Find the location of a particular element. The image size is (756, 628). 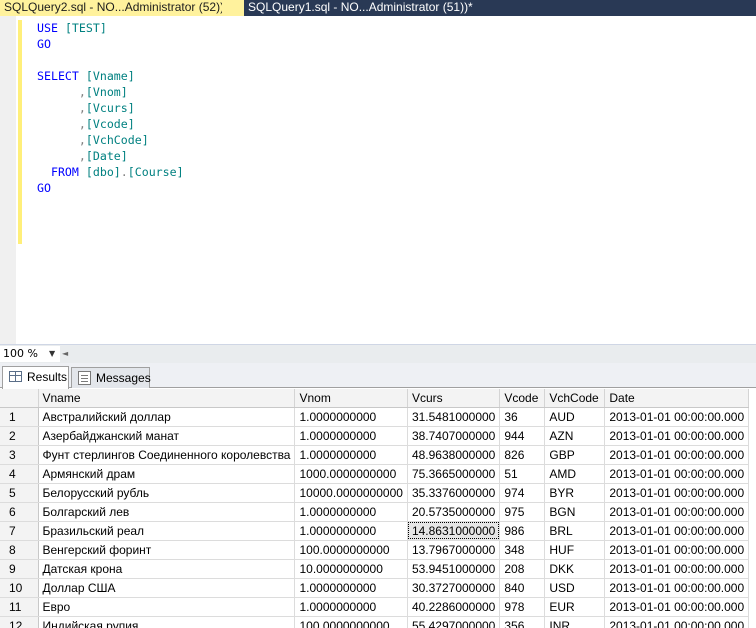

table-cell: Фунт стерлингов Соединенного королевства is located at coordinates (167, 455).